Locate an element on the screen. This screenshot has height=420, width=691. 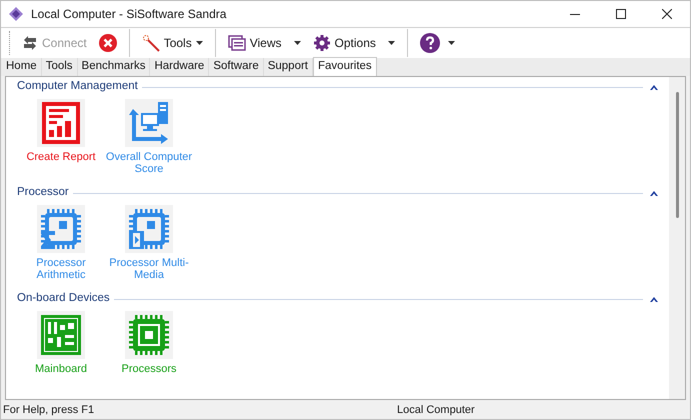
favourite-item: Create Report is located at coordinates (61, 141).